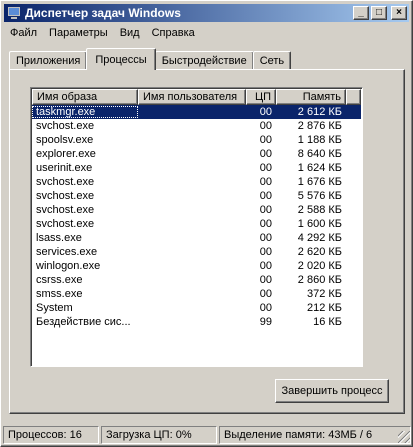 This screenshot has width=413, height=447. What do you see at coordinates (78, 33) in the screenshot?
I see `menu-options: Параметры` at bounding box center [78, 33].